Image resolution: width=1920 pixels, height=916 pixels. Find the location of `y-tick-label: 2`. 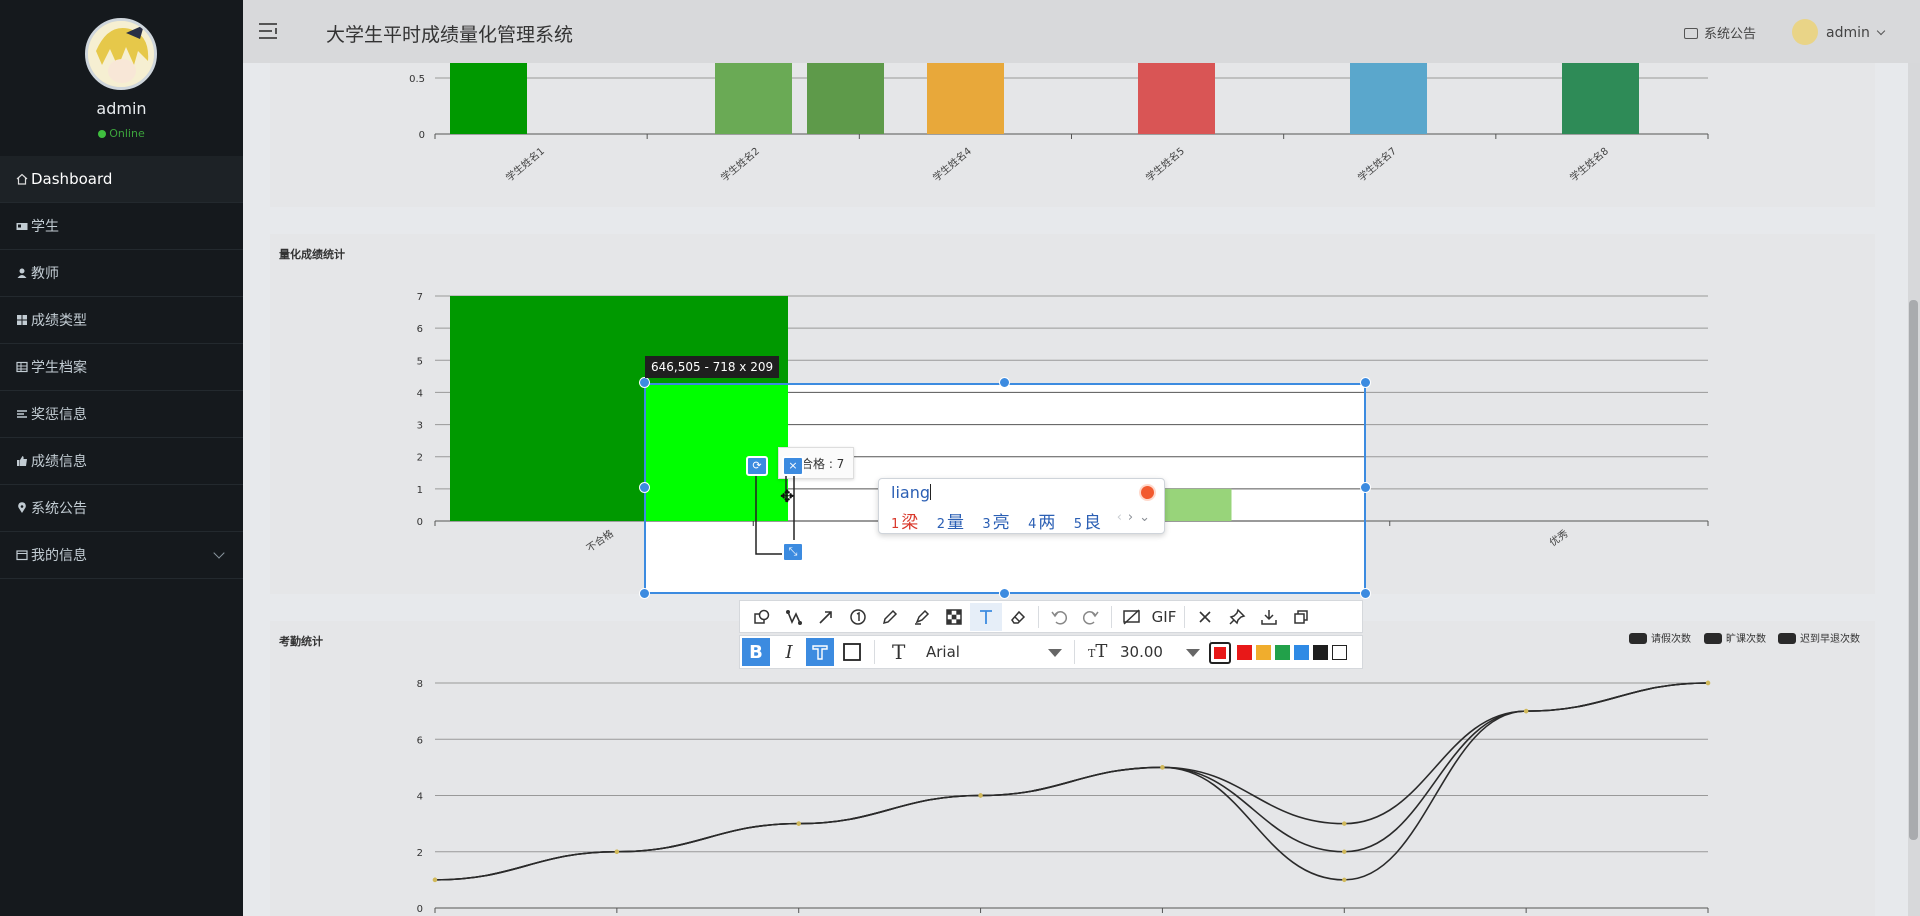

y-tick-label: 2 is located at coordinates (420, 853).